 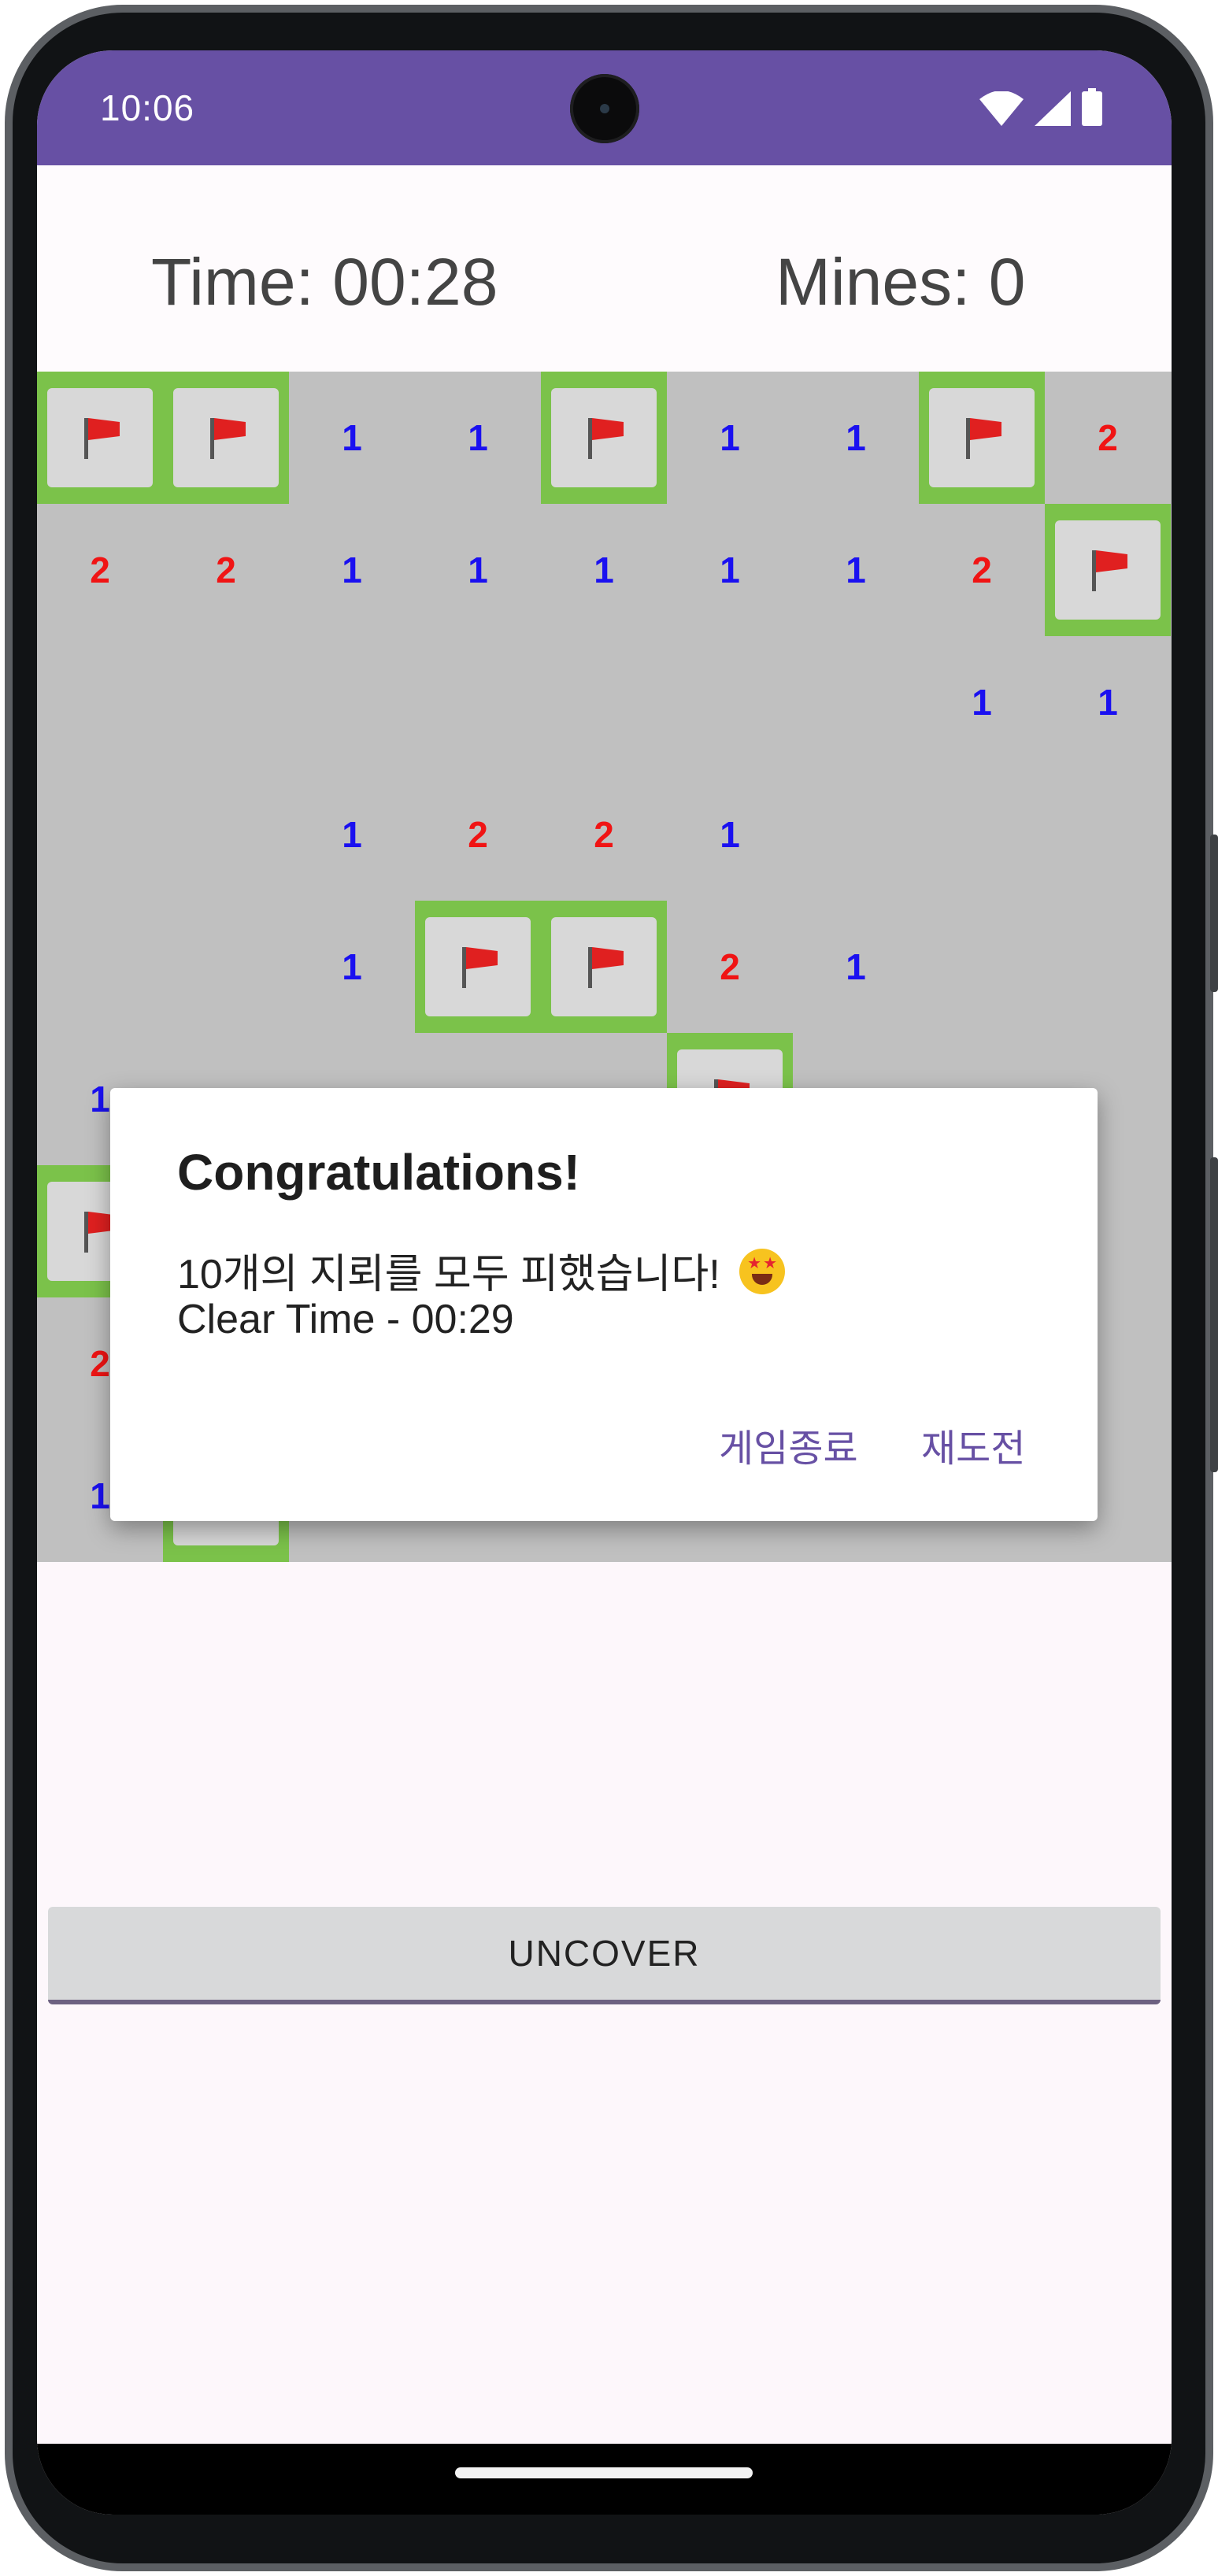 What do you see at coordinates (788, 1444) in the screenshot?
I see `quit-game-button: 게임종료` at bounding box center [788, 1444].